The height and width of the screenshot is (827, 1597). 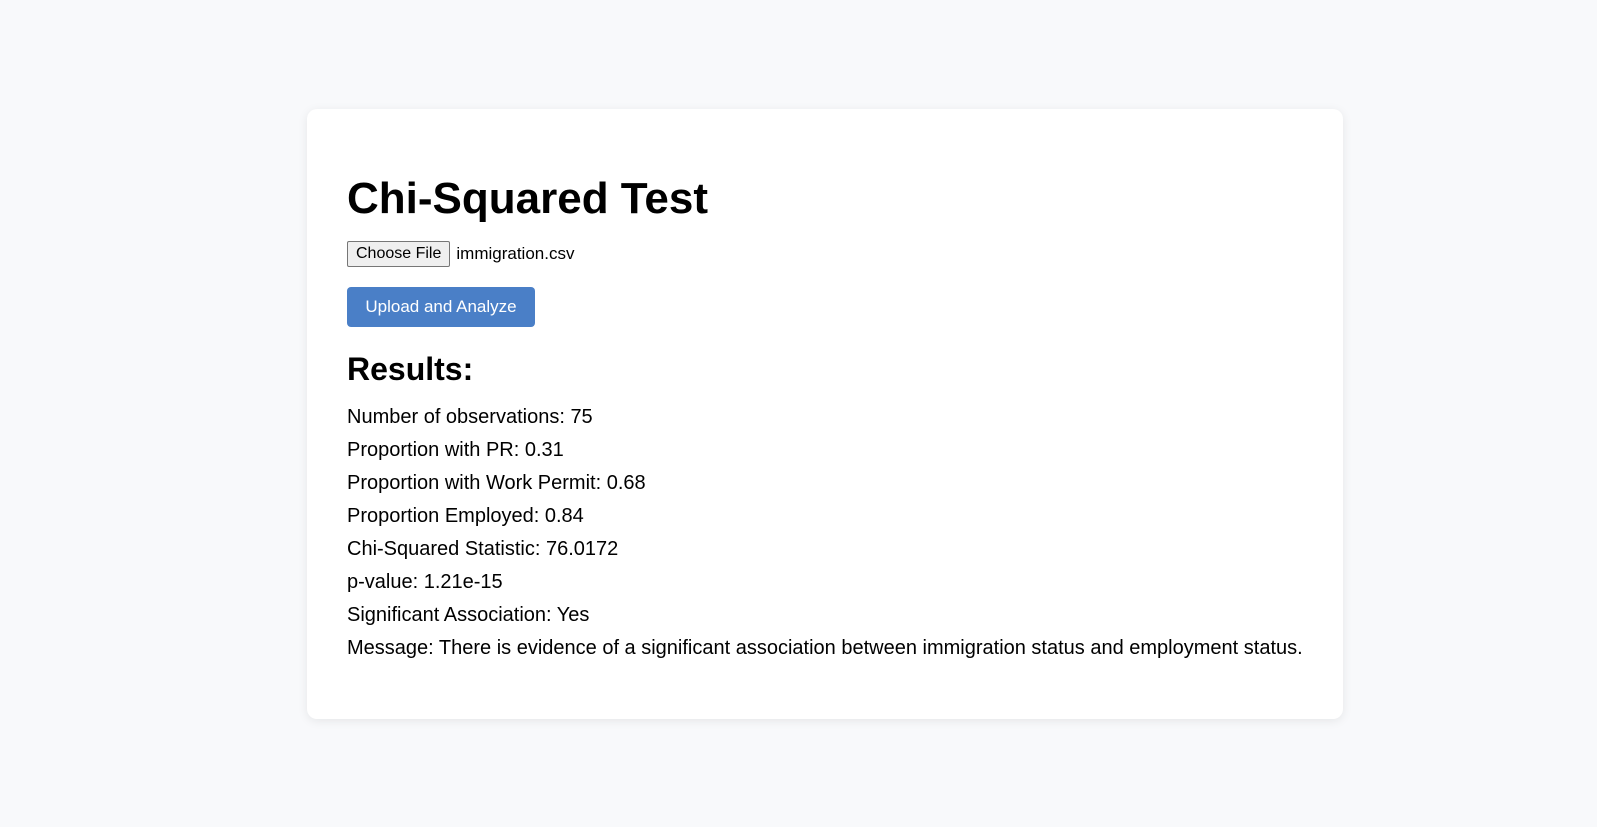 What do you see at coordinates (468, 615) in the screenshot?
I see `result-significant-association: Significant Association: Yes` at bounding box center [468, 615].